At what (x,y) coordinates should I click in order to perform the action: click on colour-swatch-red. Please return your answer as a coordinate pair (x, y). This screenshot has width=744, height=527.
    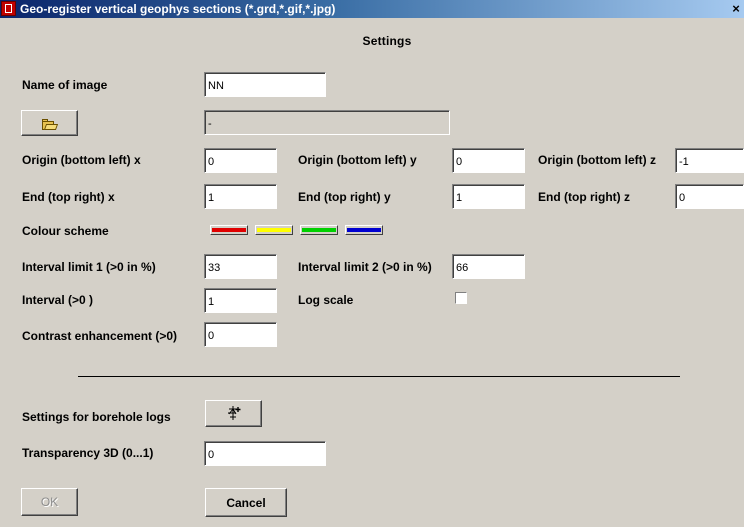
    Looking at the image, I should click on (229, 230).